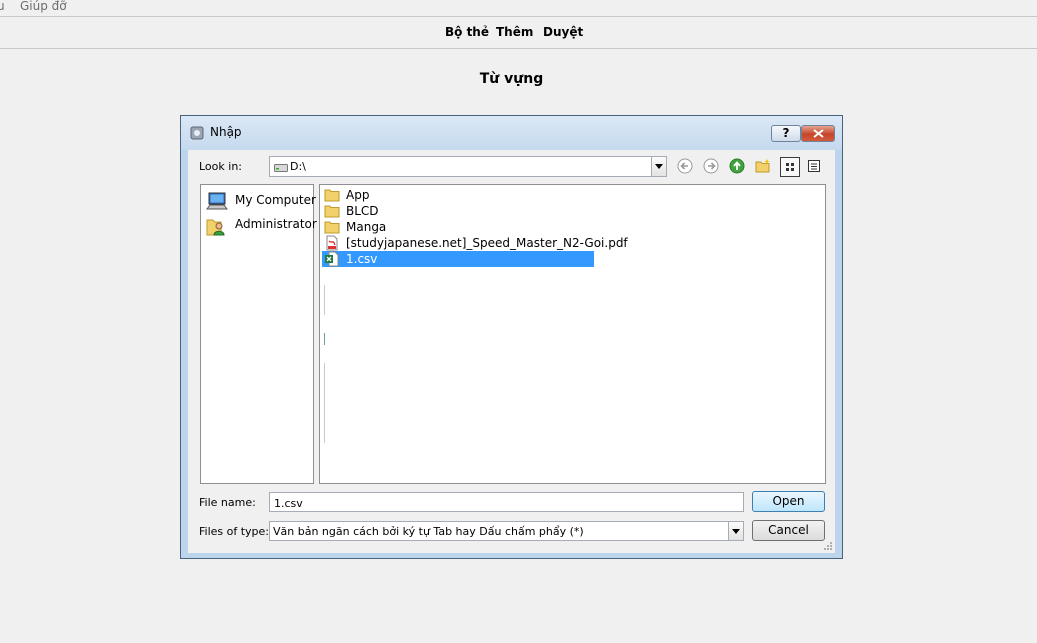  What do you see at coordinates (197, 133) in the screenshot?
I see `app-icon` at bounding box center [197, 133].